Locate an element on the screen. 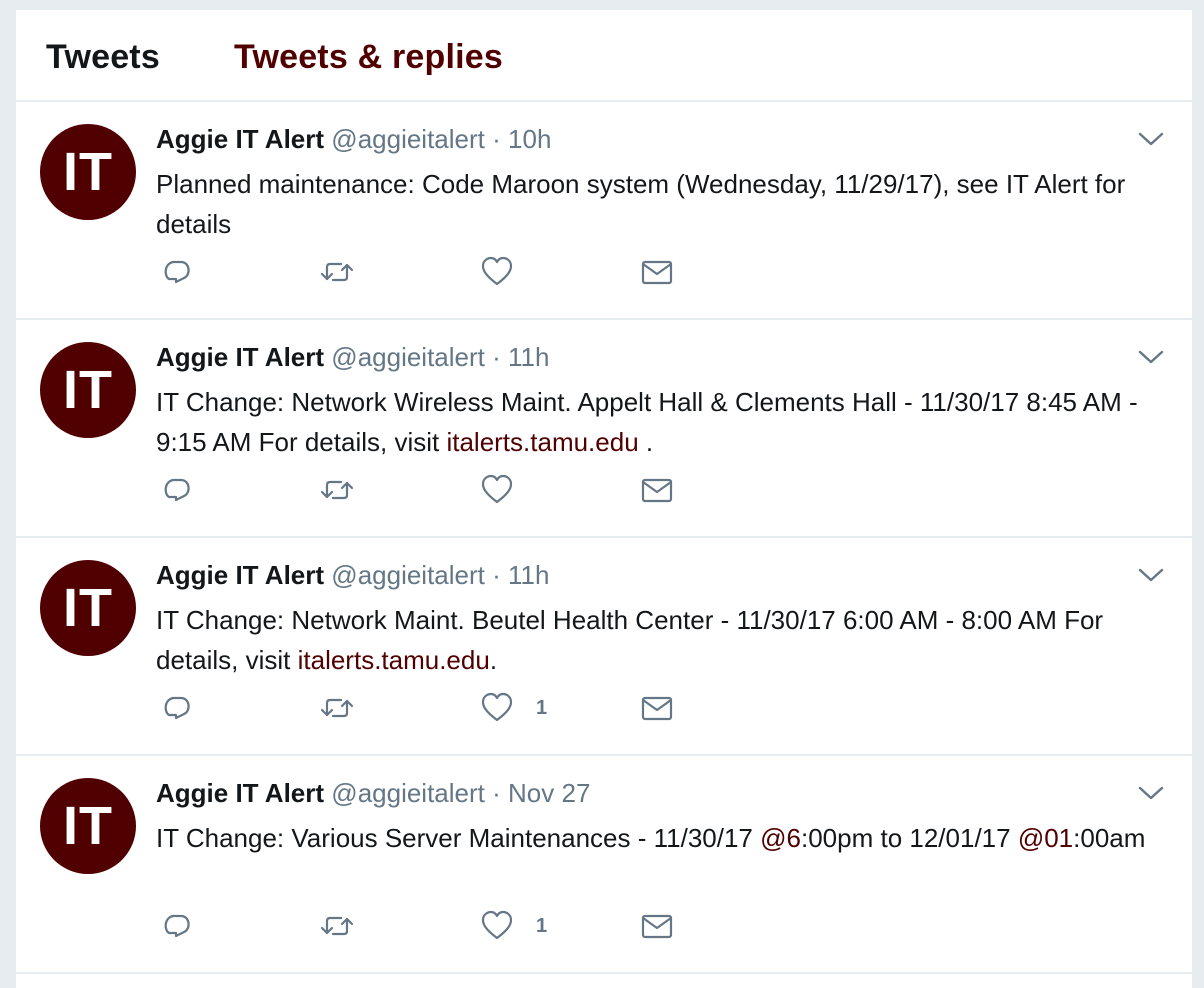 The width and height of the screenshot is (1204, 988). timeline-tabs: Tweets Tweets & replies is located at coordinates (604, 56).